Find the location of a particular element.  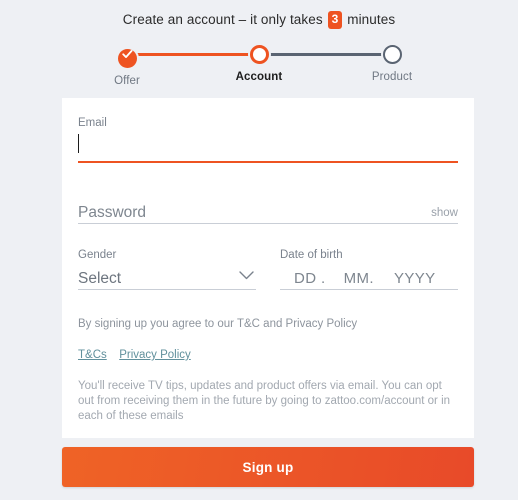

email-underline is located at coordinates (268, 162).